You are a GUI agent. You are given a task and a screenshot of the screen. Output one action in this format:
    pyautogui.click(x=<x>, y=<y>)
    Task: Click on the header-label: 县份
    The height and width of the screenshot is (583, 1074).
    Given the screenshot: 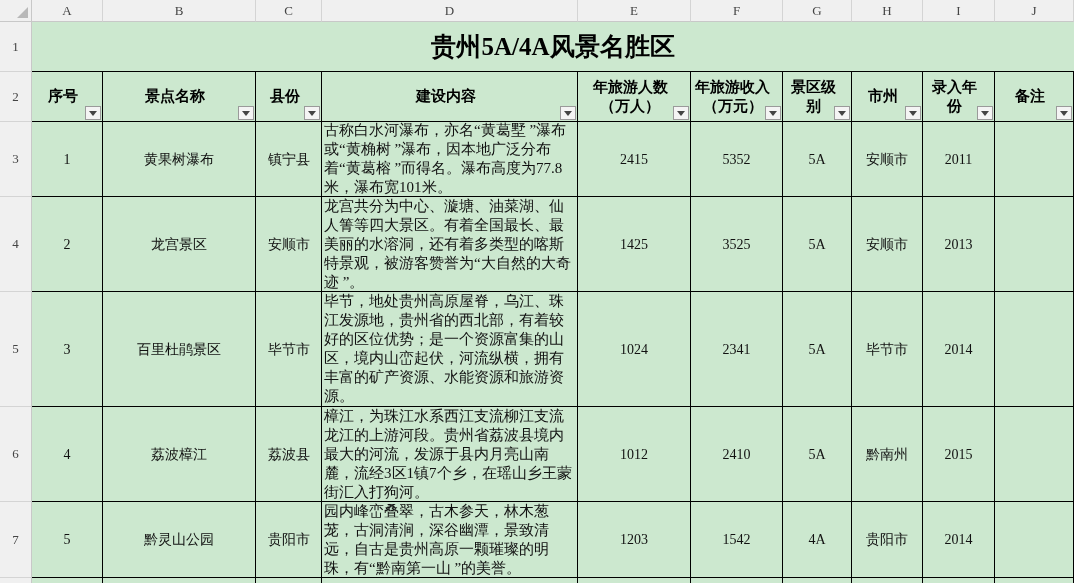 What is the action you would take?
    pyautogui.click(x=284, y=96)
    